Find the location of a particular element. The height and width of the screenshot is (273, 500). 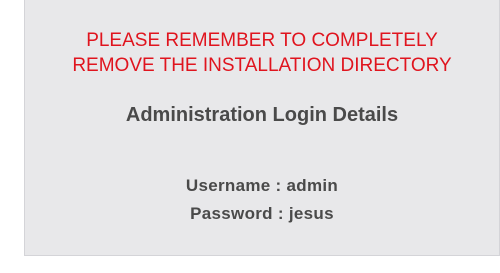

remove-install-warning-line-2: REMOVE THE INSTALLATION DIRECTORY is located at coordinates (262, 65).